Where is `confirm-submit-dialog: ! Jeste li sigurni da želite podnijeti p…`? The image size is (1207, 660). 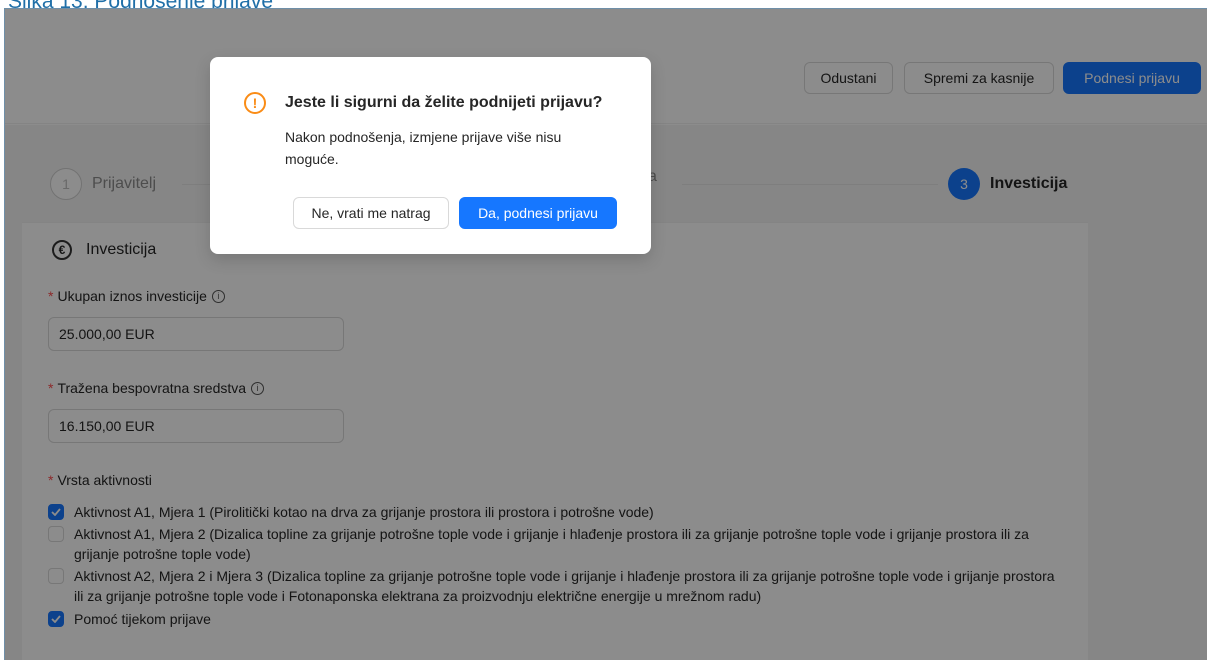 confirm-submit-dialog: ! Jeste li sigurni da želite podnijeti p… is located at coordinates (430, 155).